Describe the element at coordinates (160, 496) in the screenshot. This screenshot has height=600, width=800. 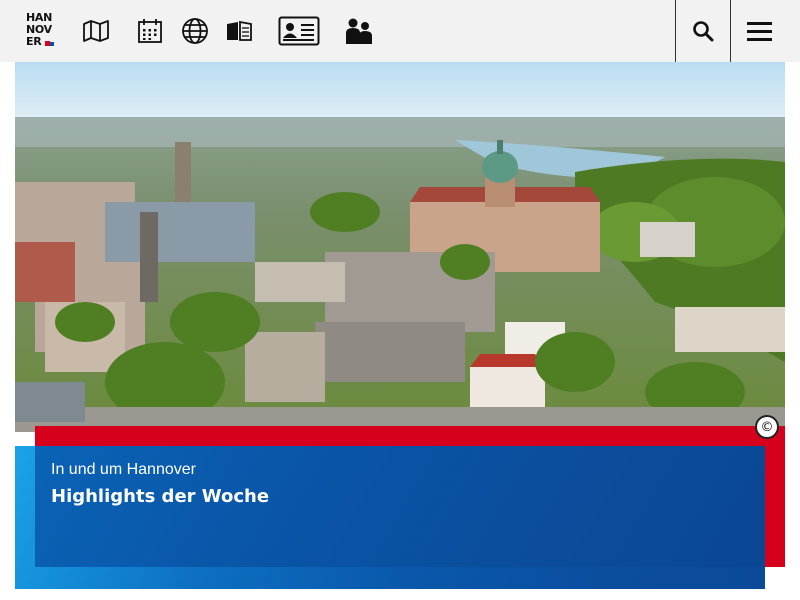
I see `teaser-title: Highlights der Woche` at that location.